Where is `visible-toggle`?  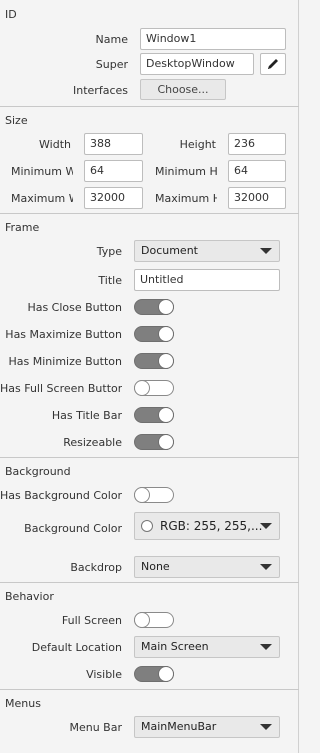 visible-toggle is located at coordinates (154, 674).